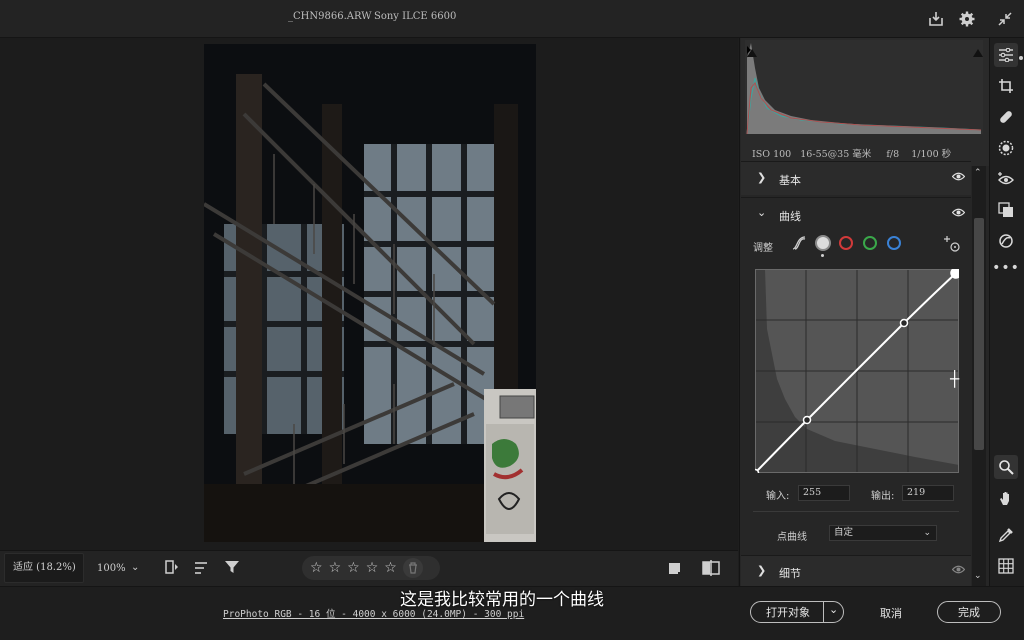 The width and height of the screenshot is (1024, 640). What do you see at coordinates (978, 49) in the screenshot?
I see `highlight-clipping-icon` at bounding box center [978, 49].